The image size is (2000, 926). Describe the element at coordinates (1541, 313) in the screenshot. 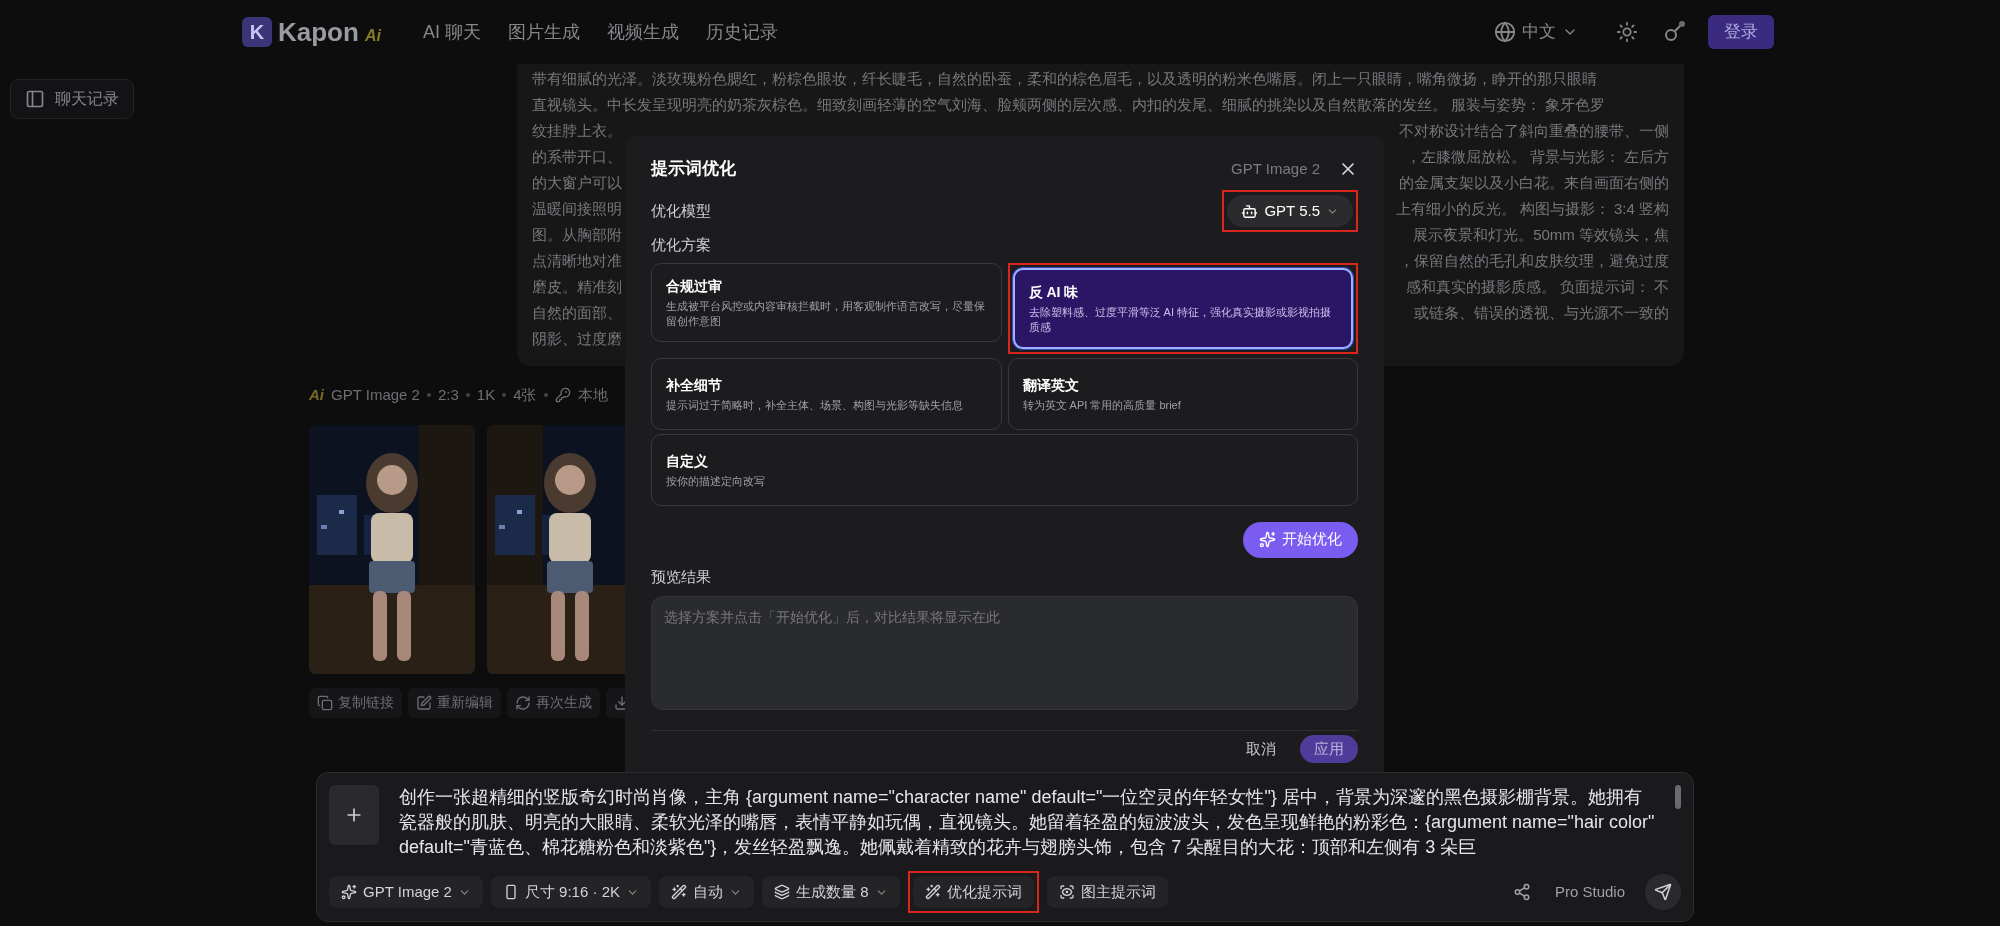

I see `prompt-text: 或链条、错误的透视、与光源不一致的` at that location.